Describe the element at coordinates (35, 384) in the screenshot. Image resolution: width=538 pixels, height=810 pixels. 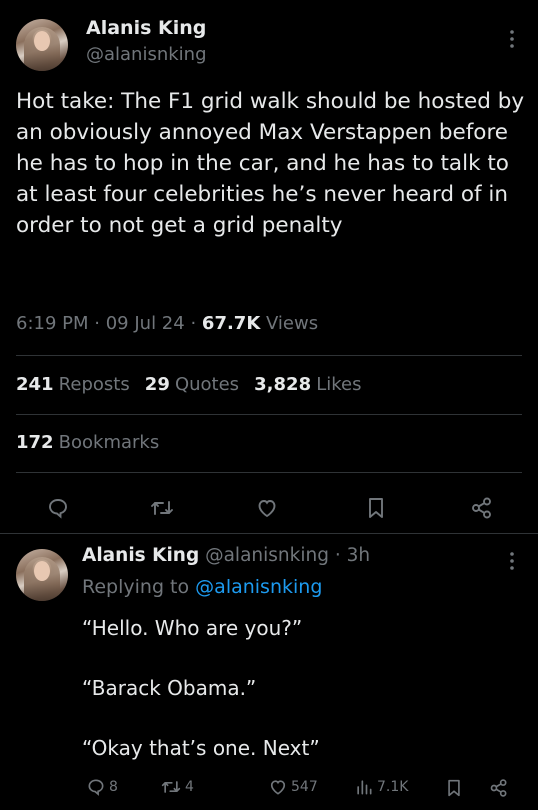
I see `reposts-count: 241` at that location.